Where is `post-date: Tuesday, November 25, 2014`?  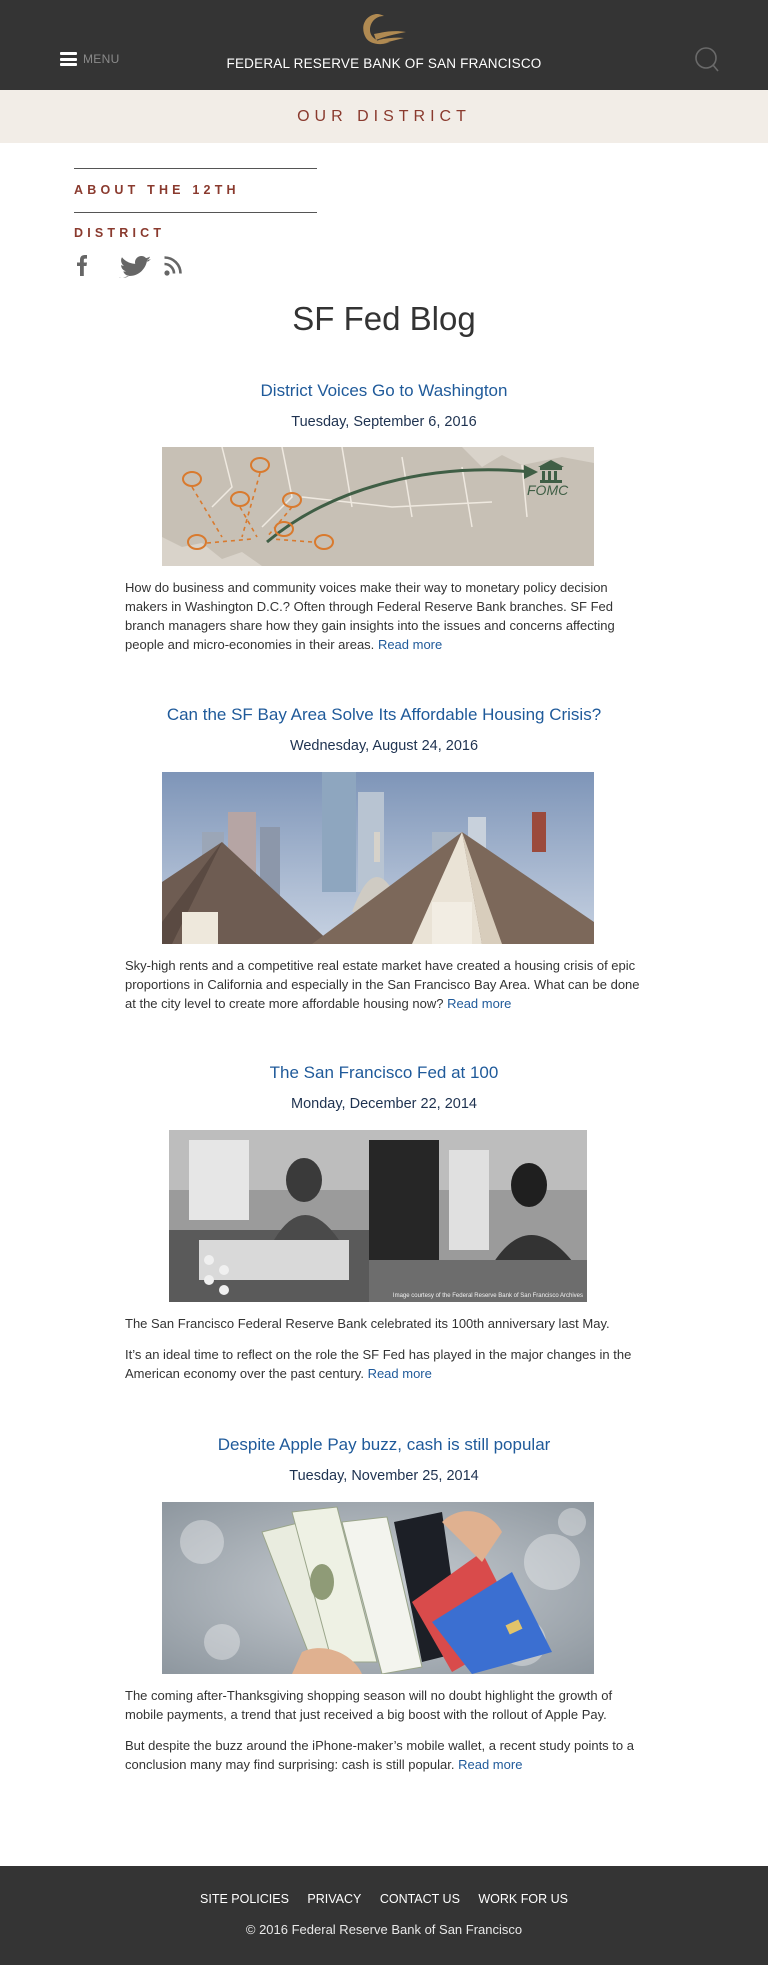
post-date: Tuesday, November 25, 2014 is located at coordinates (384, 1476).